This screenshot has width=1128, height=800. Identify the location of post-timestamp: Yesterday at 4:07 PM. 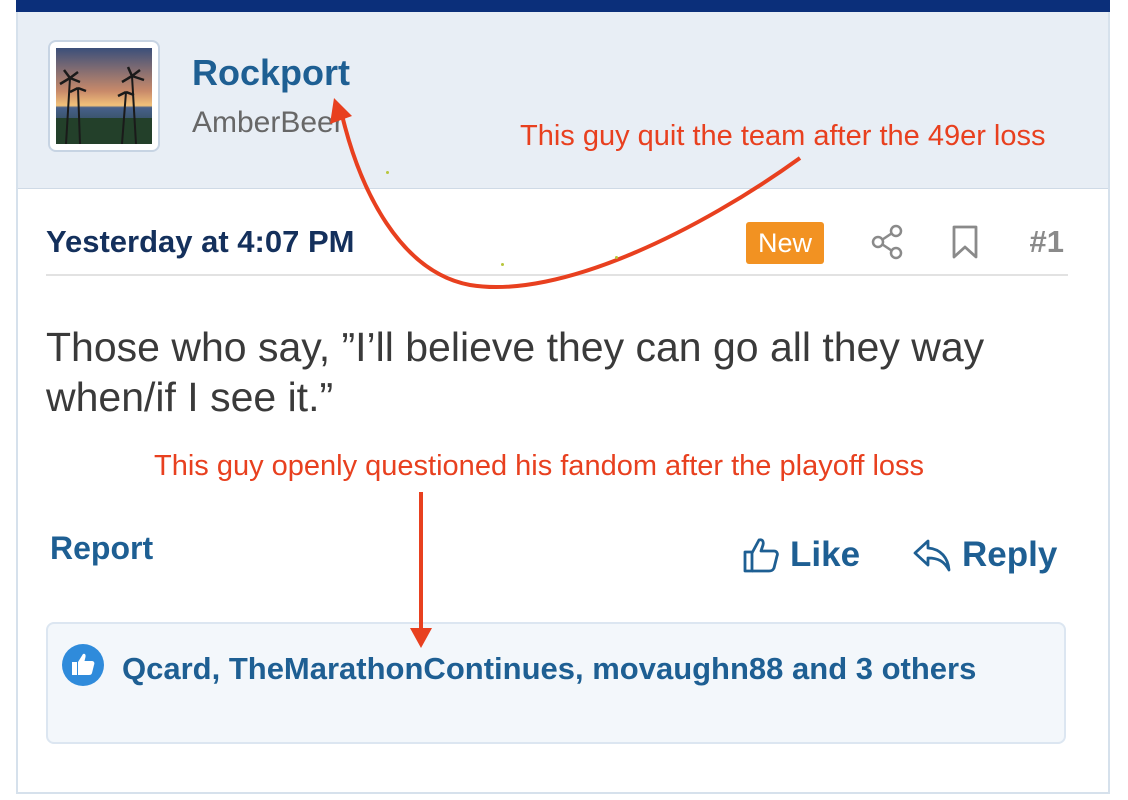
(200, 242).